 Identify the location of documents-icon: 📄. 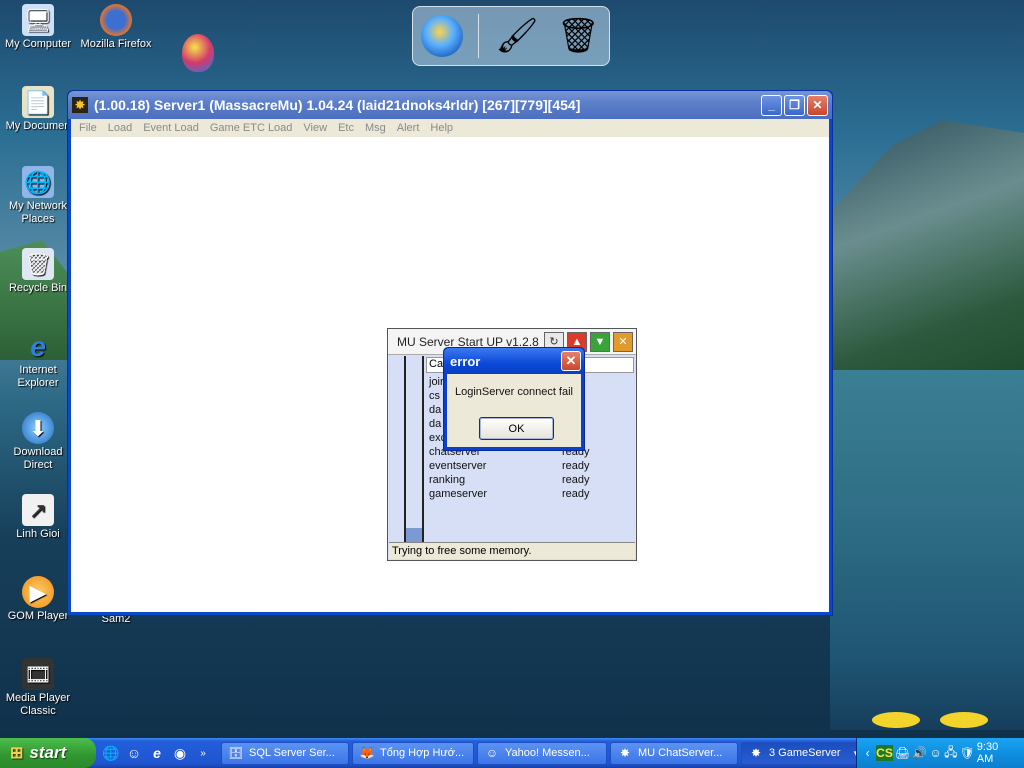
(38, 102).